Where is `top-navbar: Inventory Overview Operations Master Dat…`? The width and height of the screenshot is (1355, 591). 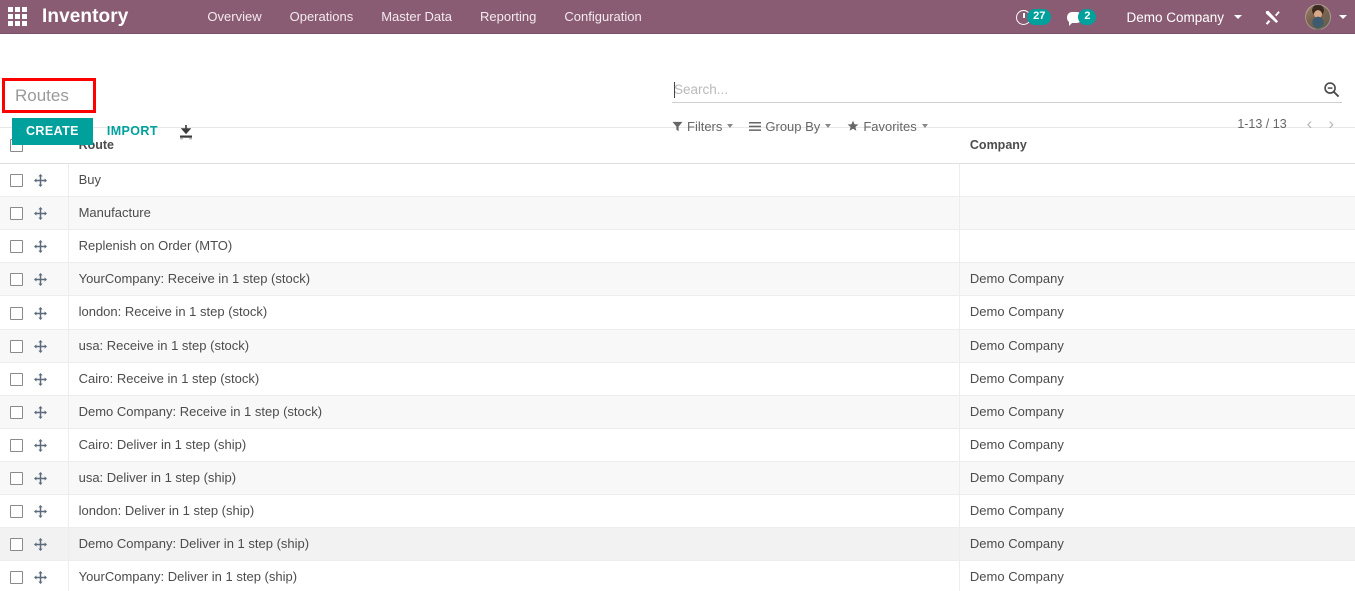
top-navbar: Inventory Overview Operations Master Dat… is located at coordinates (677, 17).